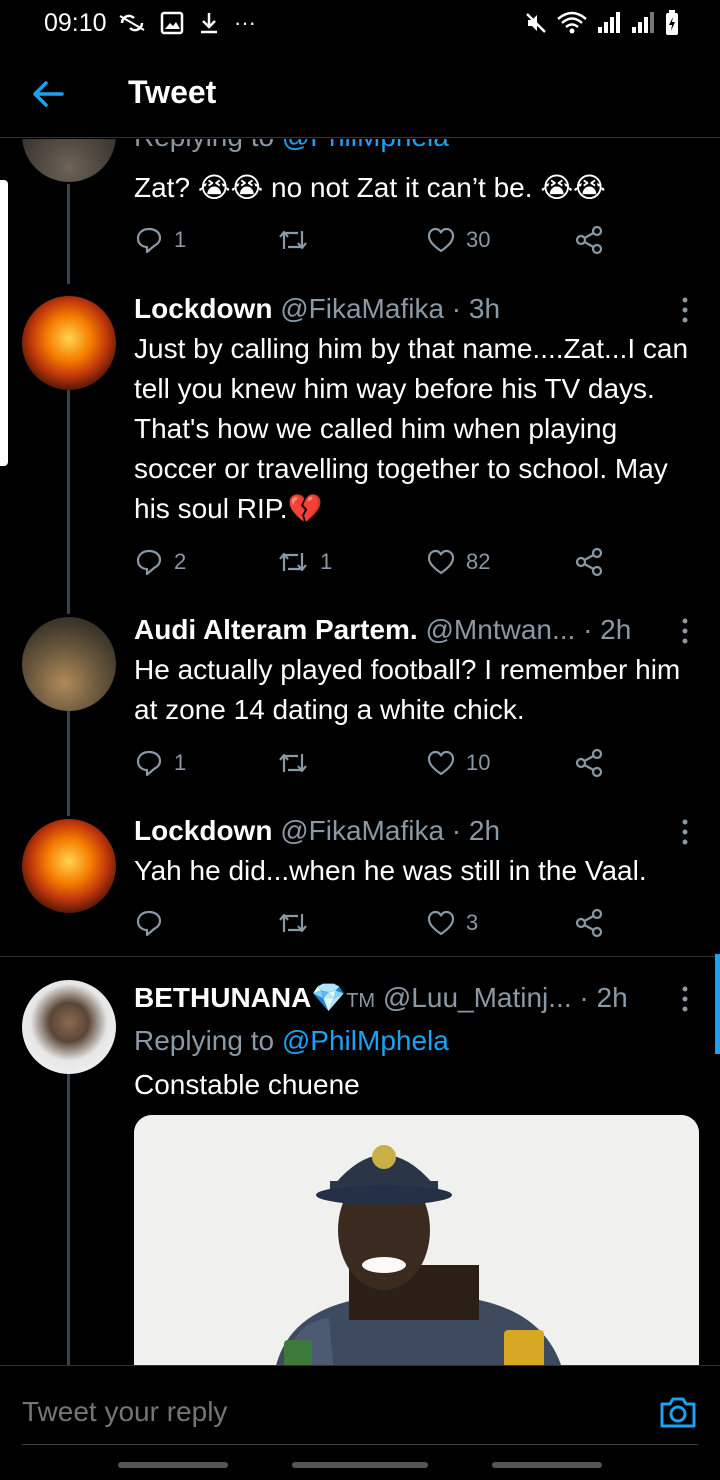  Describe the element at coordinates (528, 629) in the screenshot. I see `handle-time: @Mntwan... · 2h` at that location.